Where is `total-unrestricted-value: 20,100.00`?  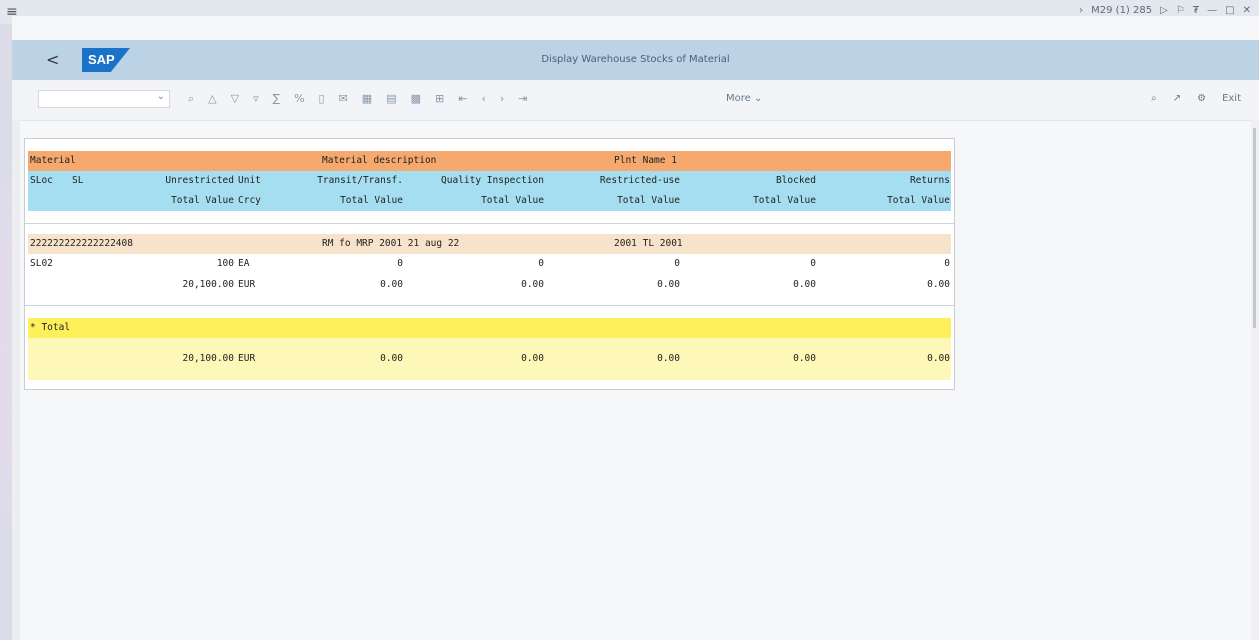 total-unrestricted-value: 20,100.00 is located at coordinates (208, 358).